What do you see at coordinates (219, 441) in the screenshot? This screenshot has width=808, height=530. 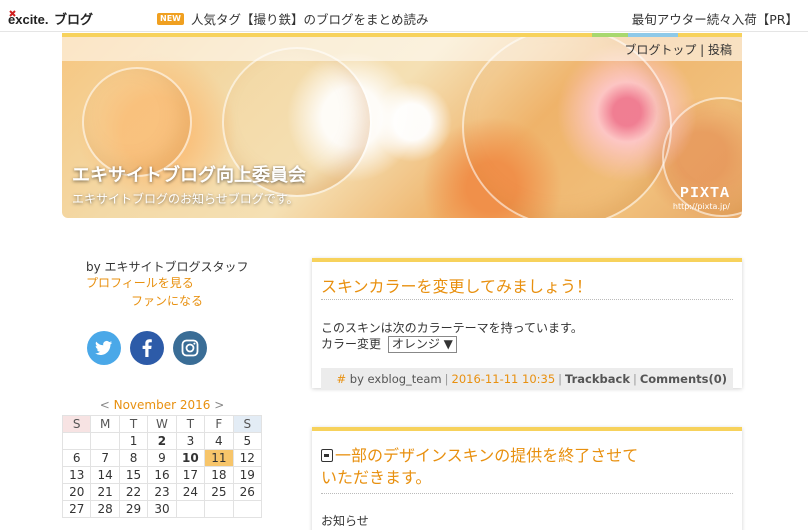 I see `calendar-day: 4` at bounding box center [219, 441].